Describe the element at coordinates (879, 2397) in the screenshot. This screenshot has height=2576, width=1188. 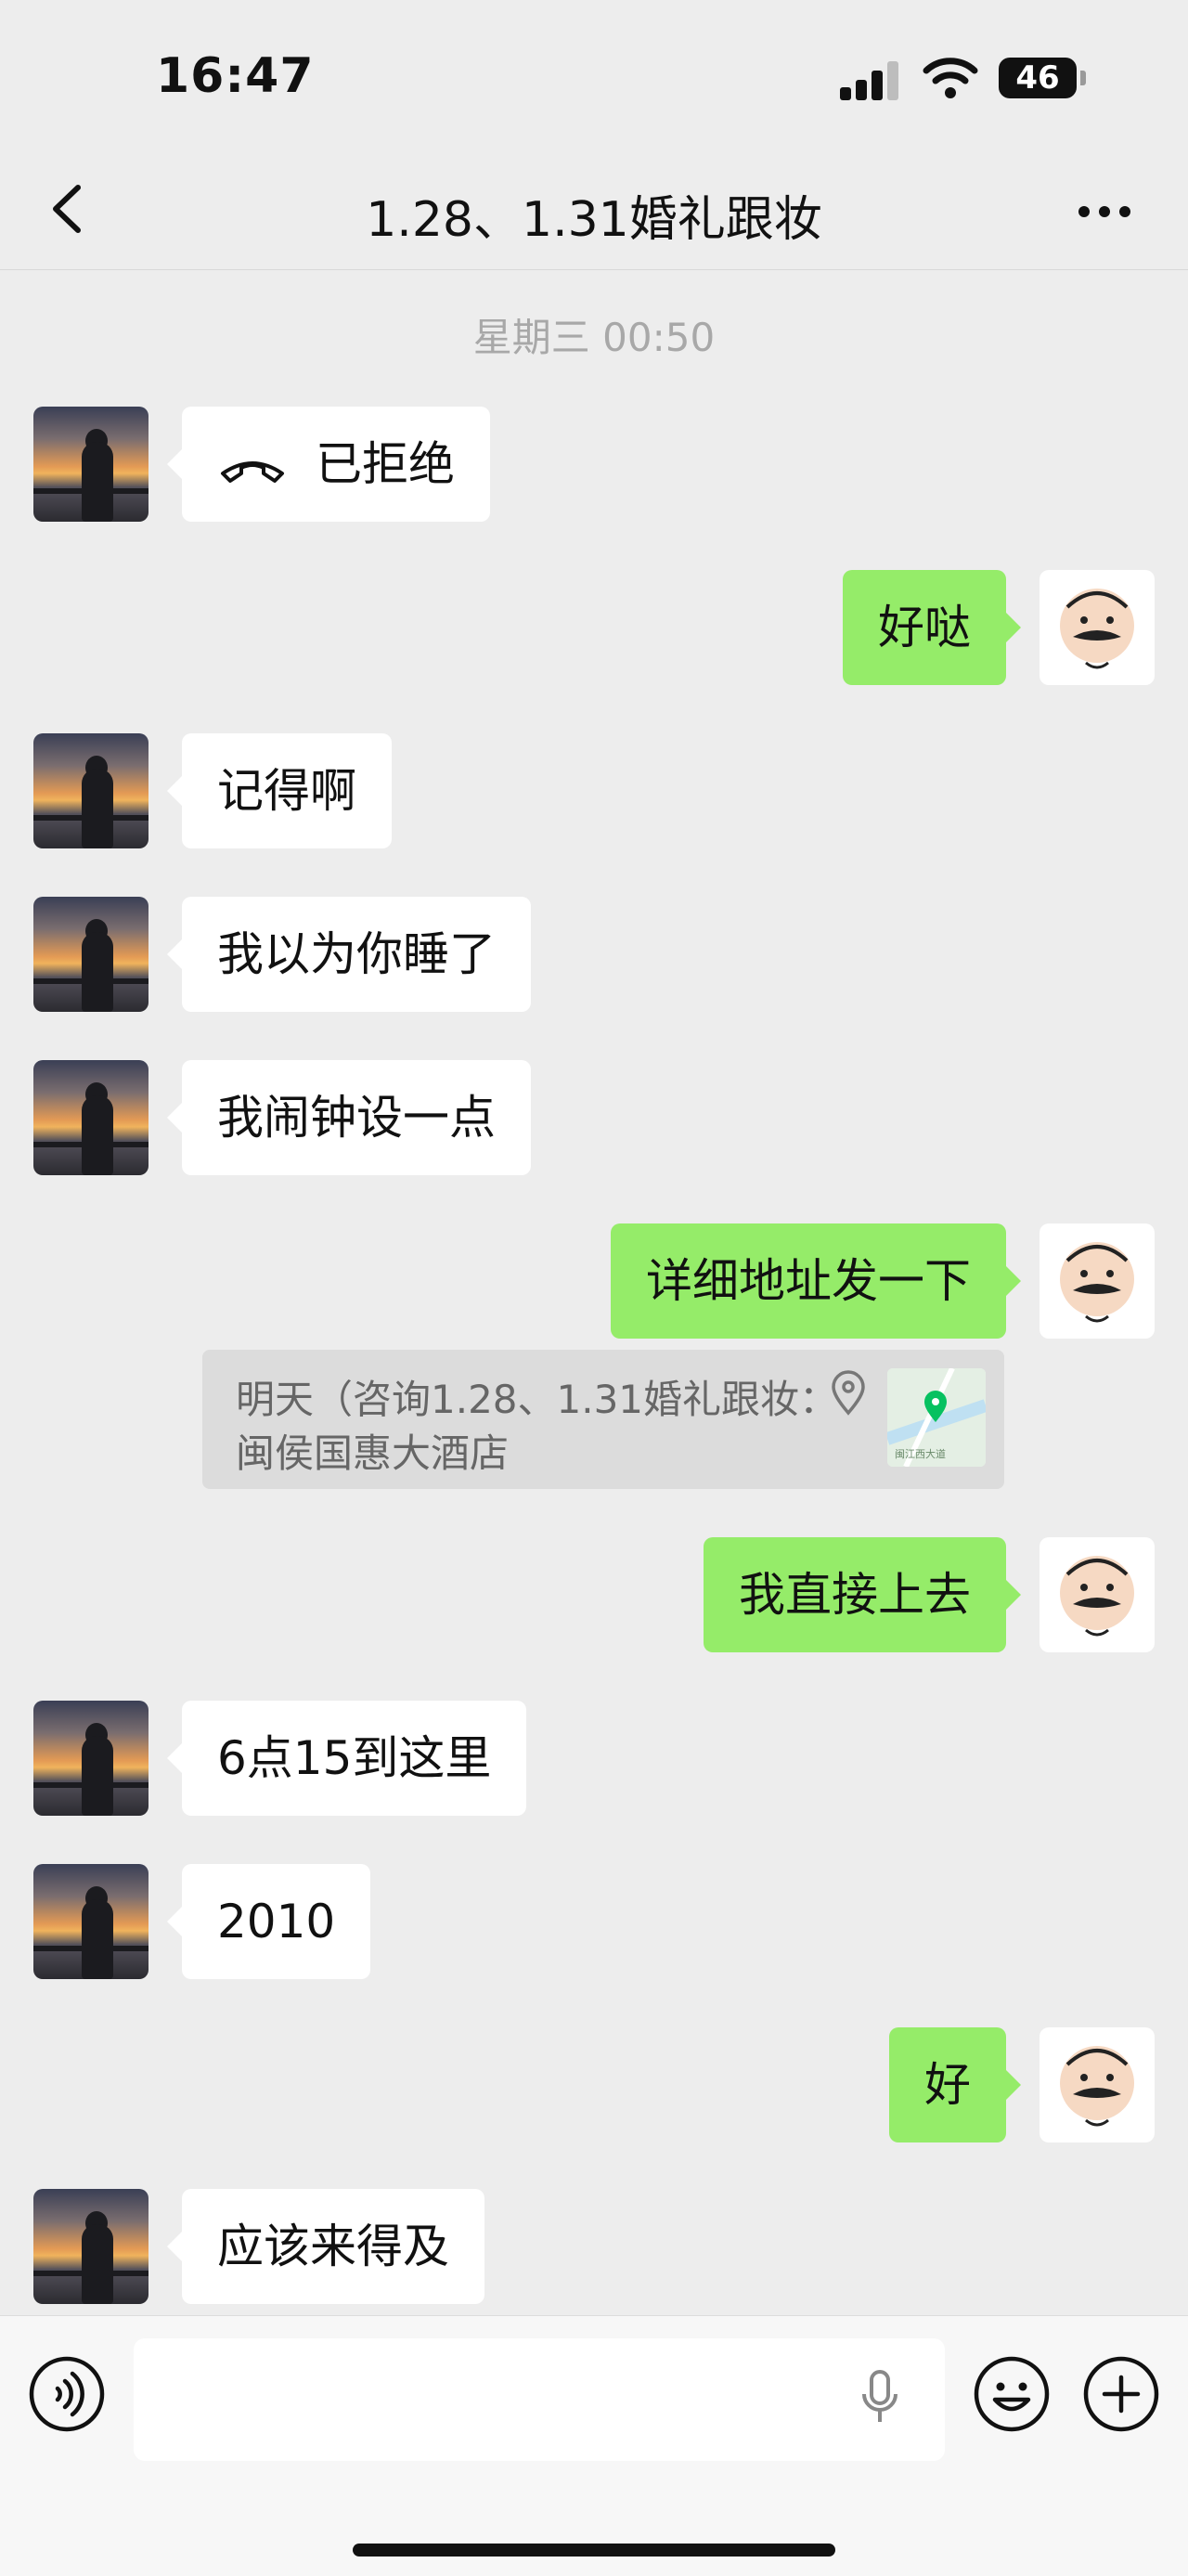
I see `microphone-icon` at that location.